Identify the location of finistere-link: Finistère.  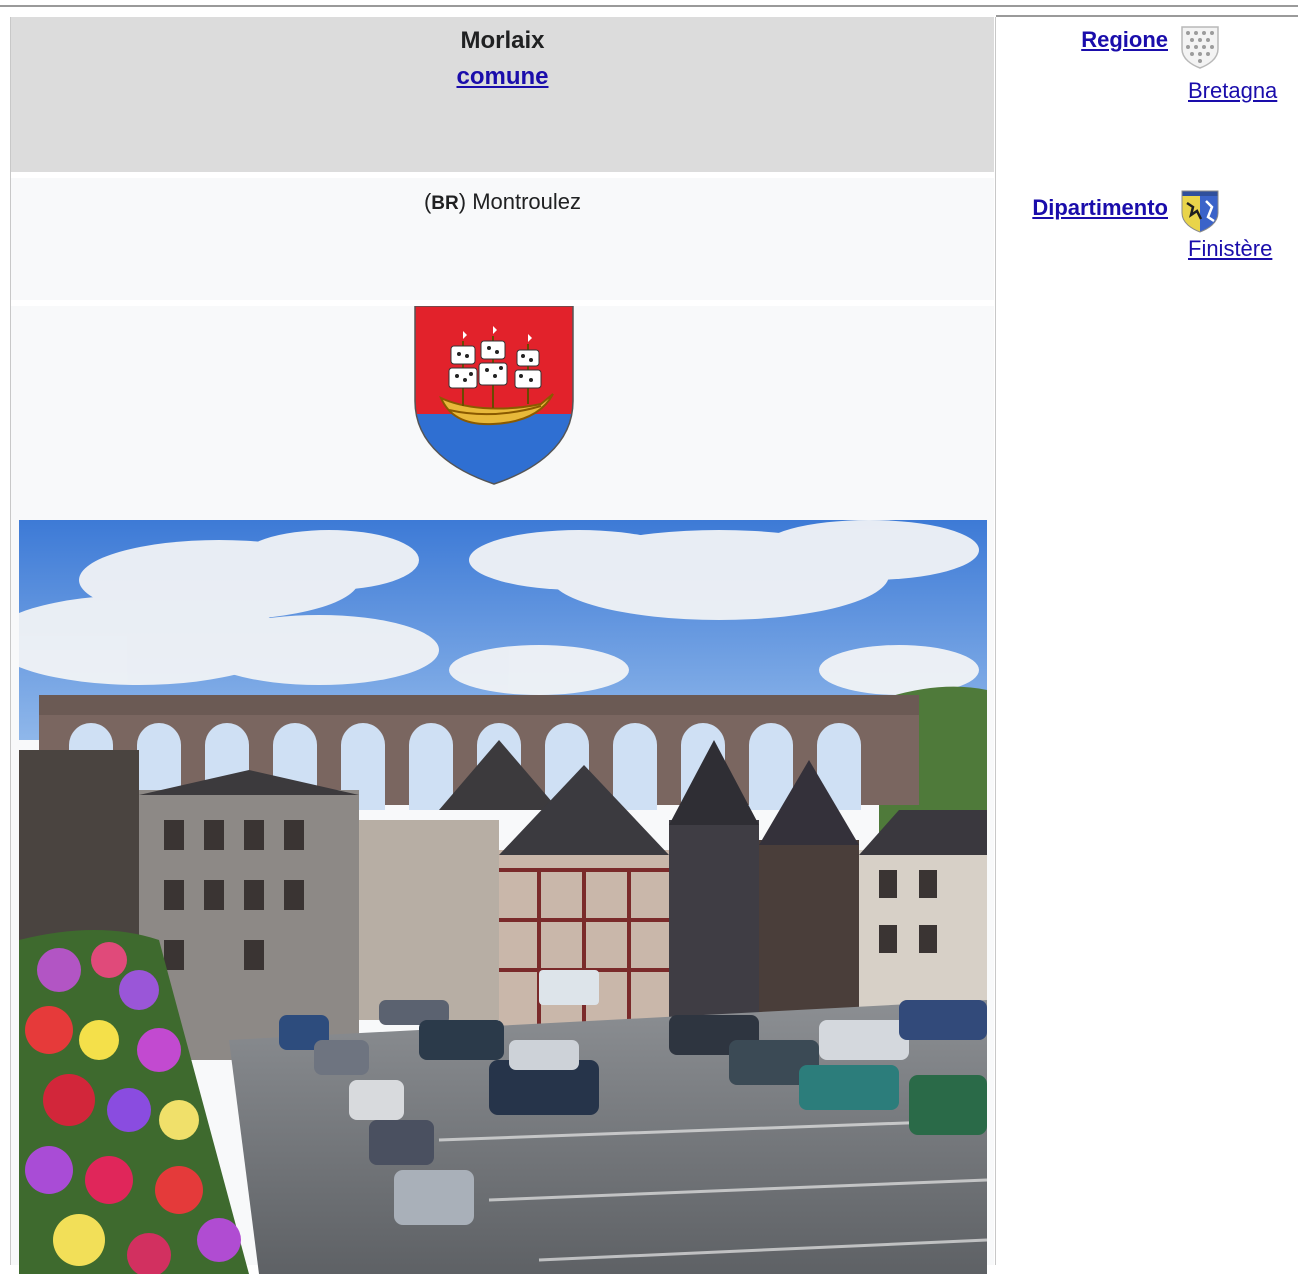
(1230, 248).